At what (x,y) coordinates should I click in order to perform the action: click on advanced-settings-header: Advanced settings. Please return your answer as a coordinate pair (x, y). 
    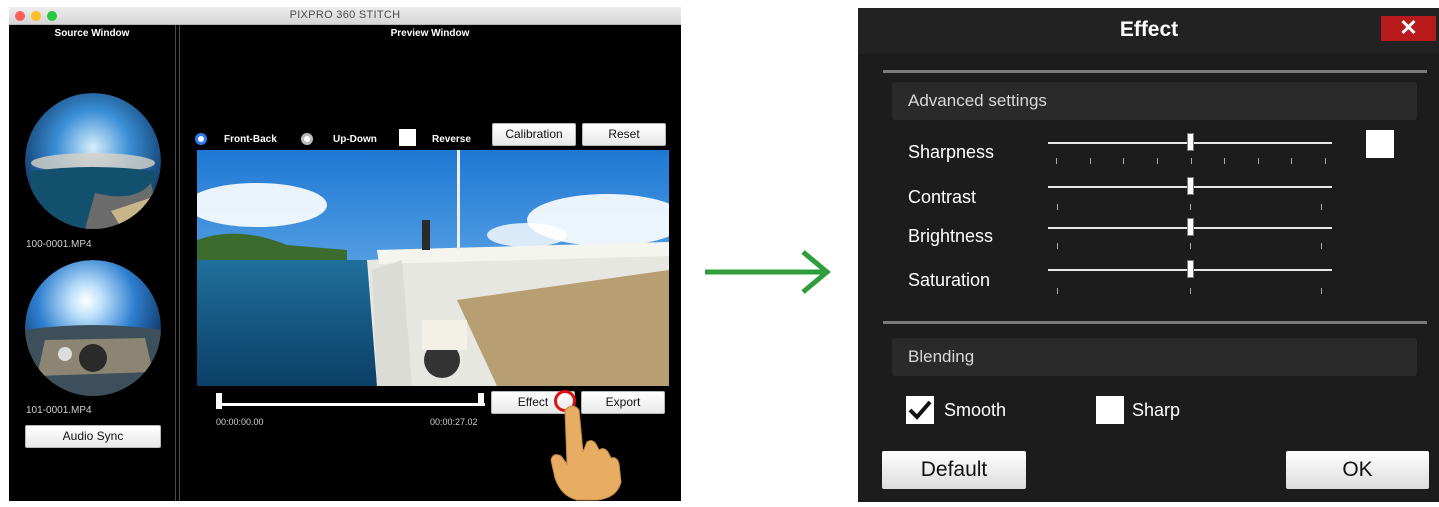
    Looking at the image, I should click on (1154, 101).